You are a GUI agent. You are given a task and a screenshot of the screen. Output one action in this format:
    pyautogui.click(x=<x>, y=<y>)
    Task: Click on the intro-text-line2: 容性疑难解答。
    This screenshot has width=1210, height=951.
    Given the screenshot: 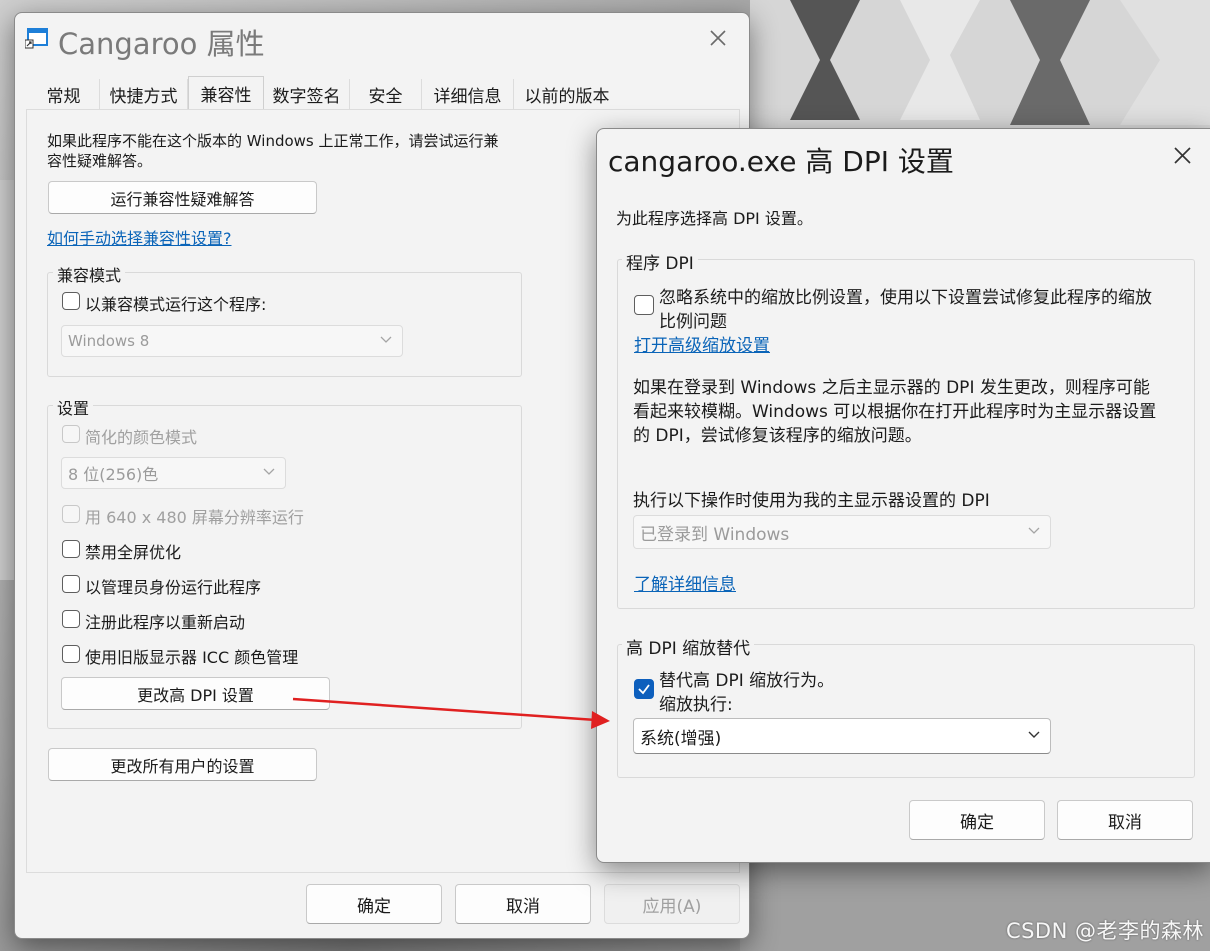 What is the action you would take?
    pyautogui.click(x=100, y=161)
    